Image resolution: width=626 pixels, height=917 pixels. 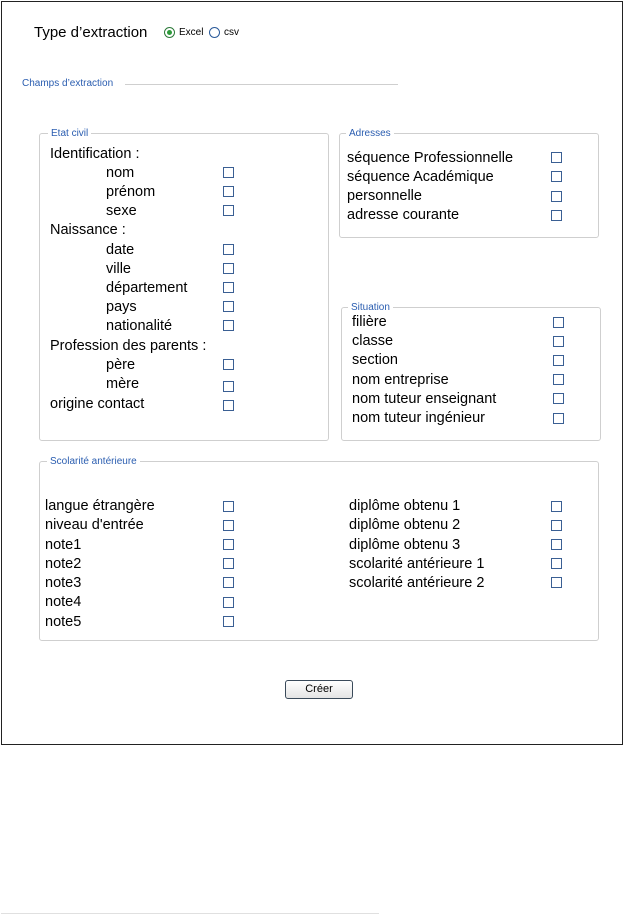 I want to click on field-nom-checkbox, so click(x=228, y=172).